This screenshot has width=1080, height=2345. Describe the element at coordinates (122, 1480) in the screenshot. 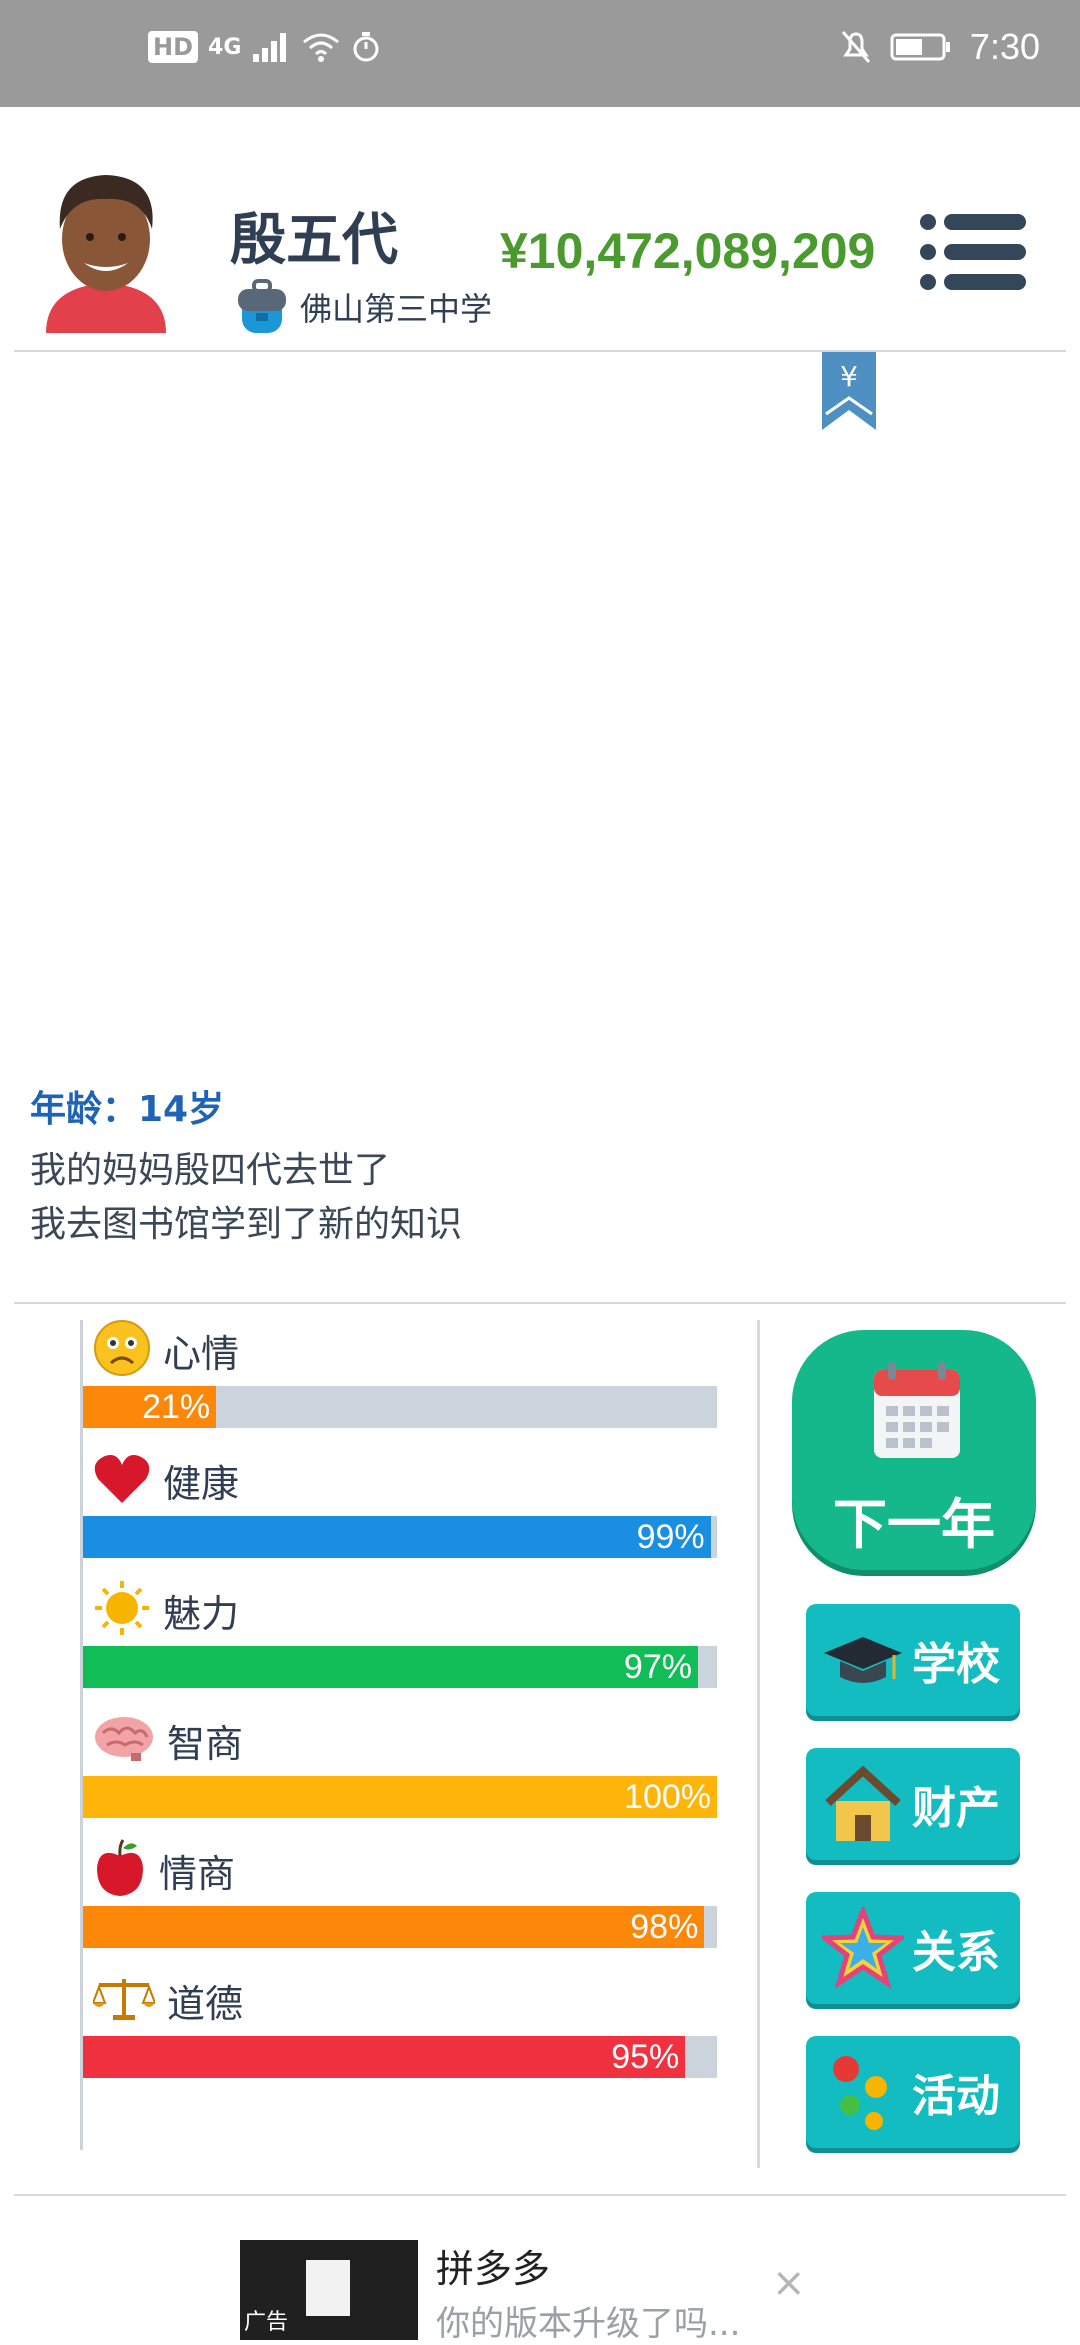

I see `heart-icon` at that location.